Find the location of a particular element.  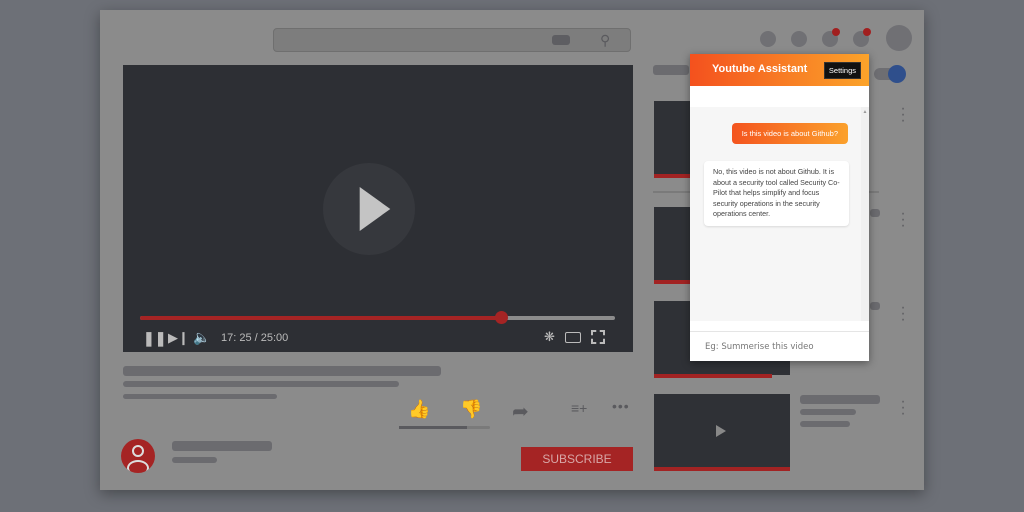

video-thumbnail is located at coordinates (722, 432).